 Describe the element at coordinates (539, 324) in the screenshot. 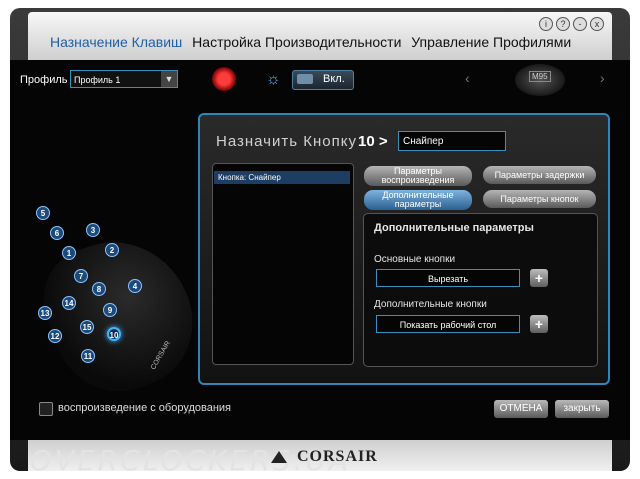

I see `add-secondary-button: +` at that location.